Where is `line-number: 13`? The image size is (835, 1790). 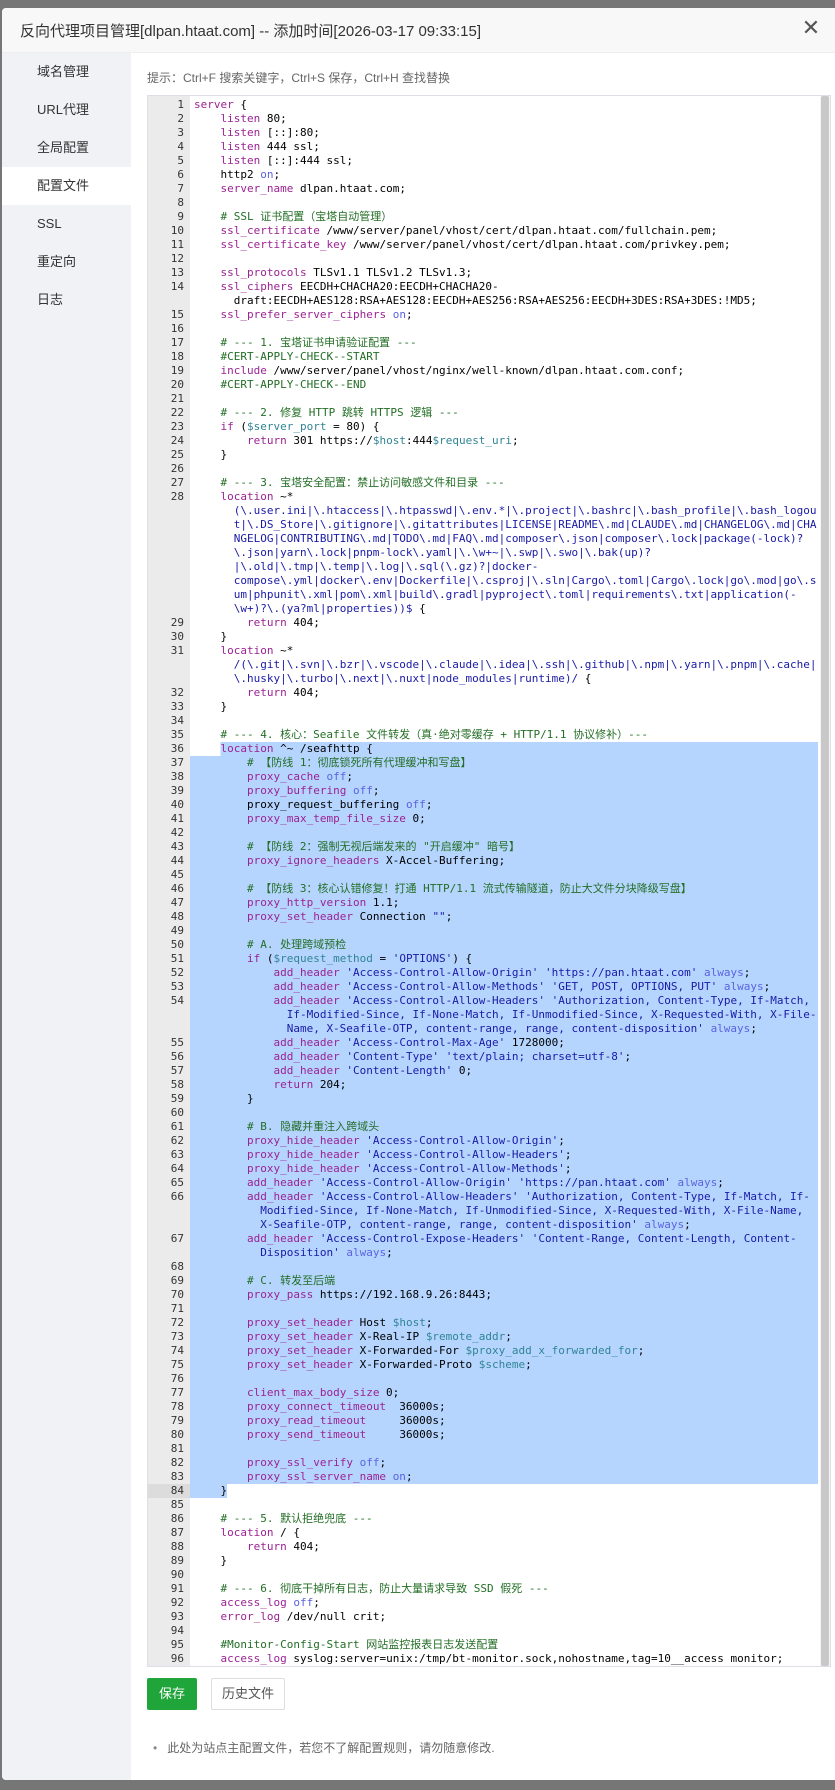
line-number: 13 is located at coordinates (177, 272).